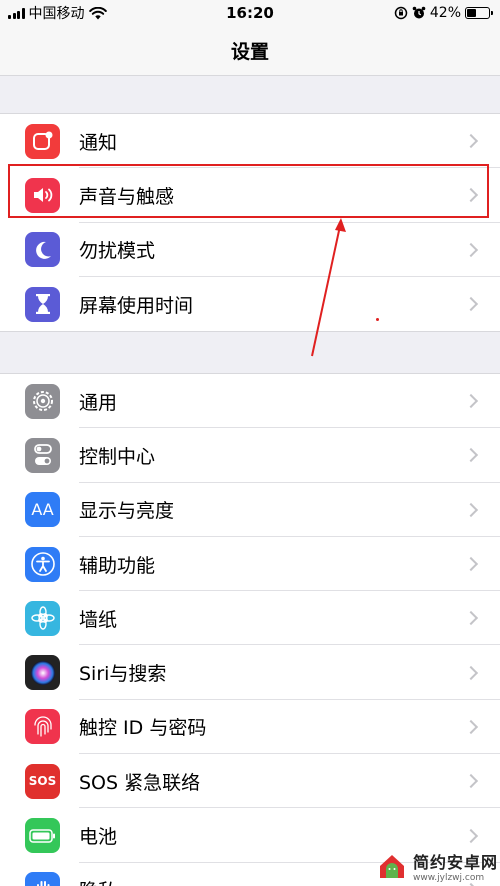 Image resolution: width=500 pixels, height=886 pixels. Describe the element at coordinates (250, 250) in the screenshot. I see `settings-row-do-not-disturb: 勿扰模式` at that location.